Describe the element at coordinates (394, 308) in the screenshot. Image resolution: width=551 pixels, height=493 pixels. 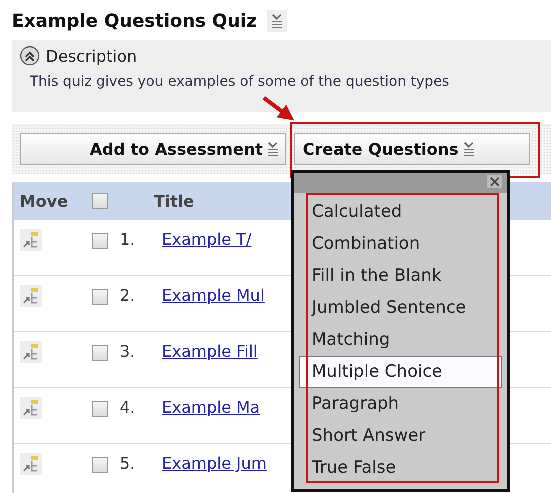
I see `menu-item: Jumbled Sentence` at that location.